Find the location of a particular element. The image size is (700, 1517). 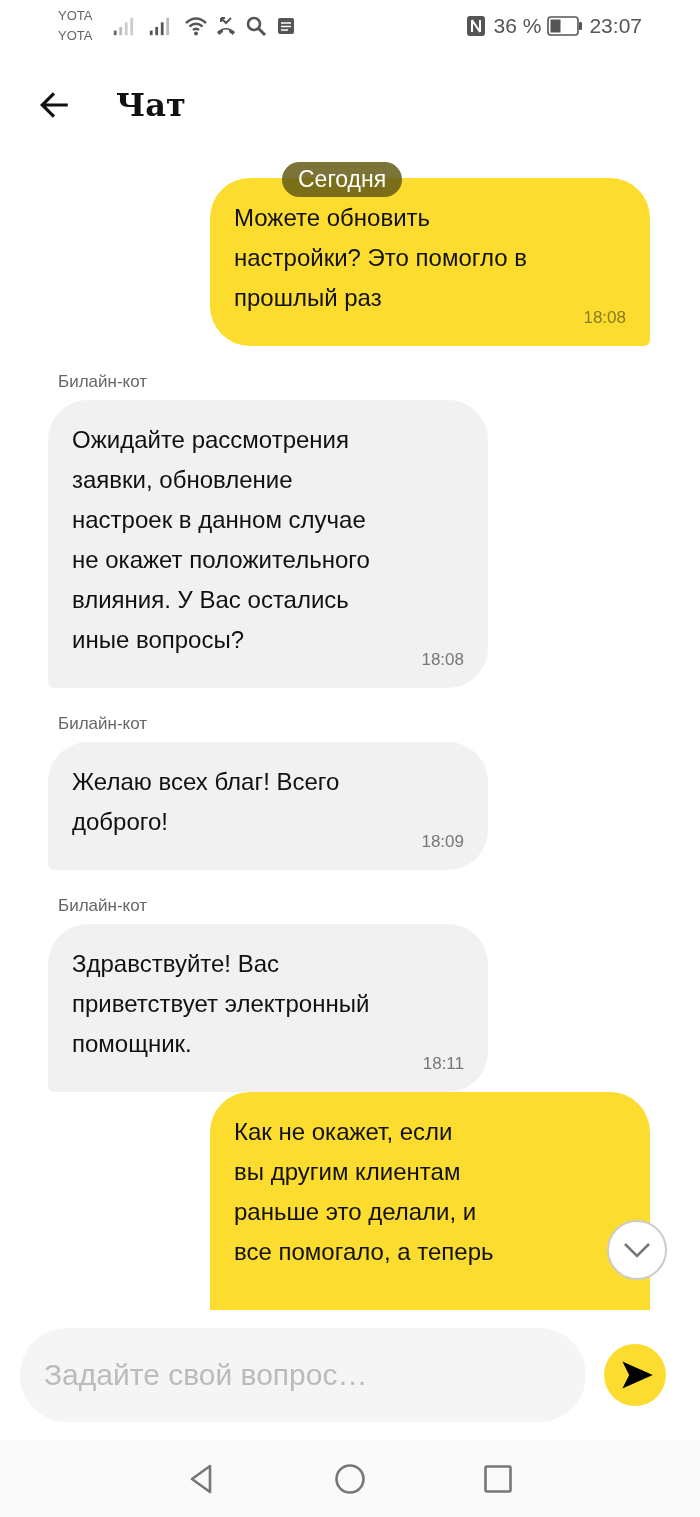

search-icon is located at coordinates (256, 26).